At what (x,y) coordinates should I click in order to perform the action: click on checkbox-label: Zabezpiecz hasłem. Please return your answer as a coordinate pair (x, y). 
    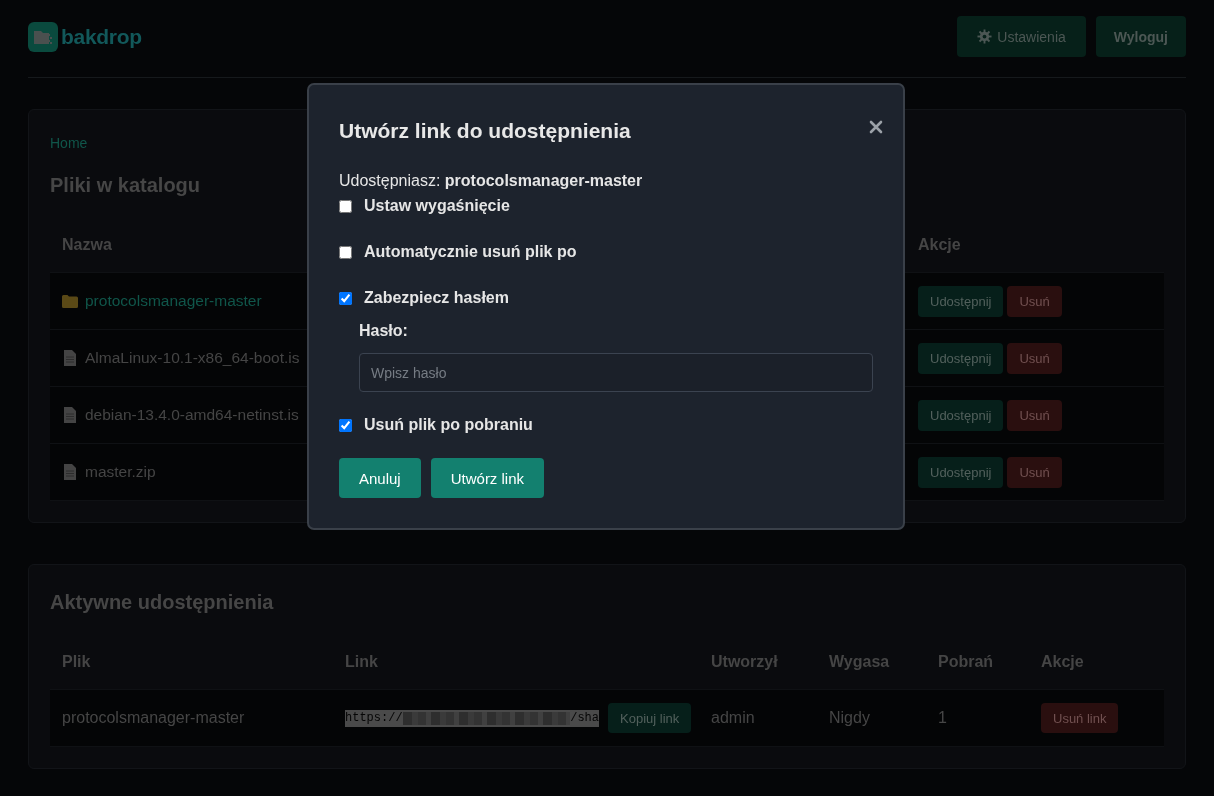
    Looking at the image, I should click on (436, 298).